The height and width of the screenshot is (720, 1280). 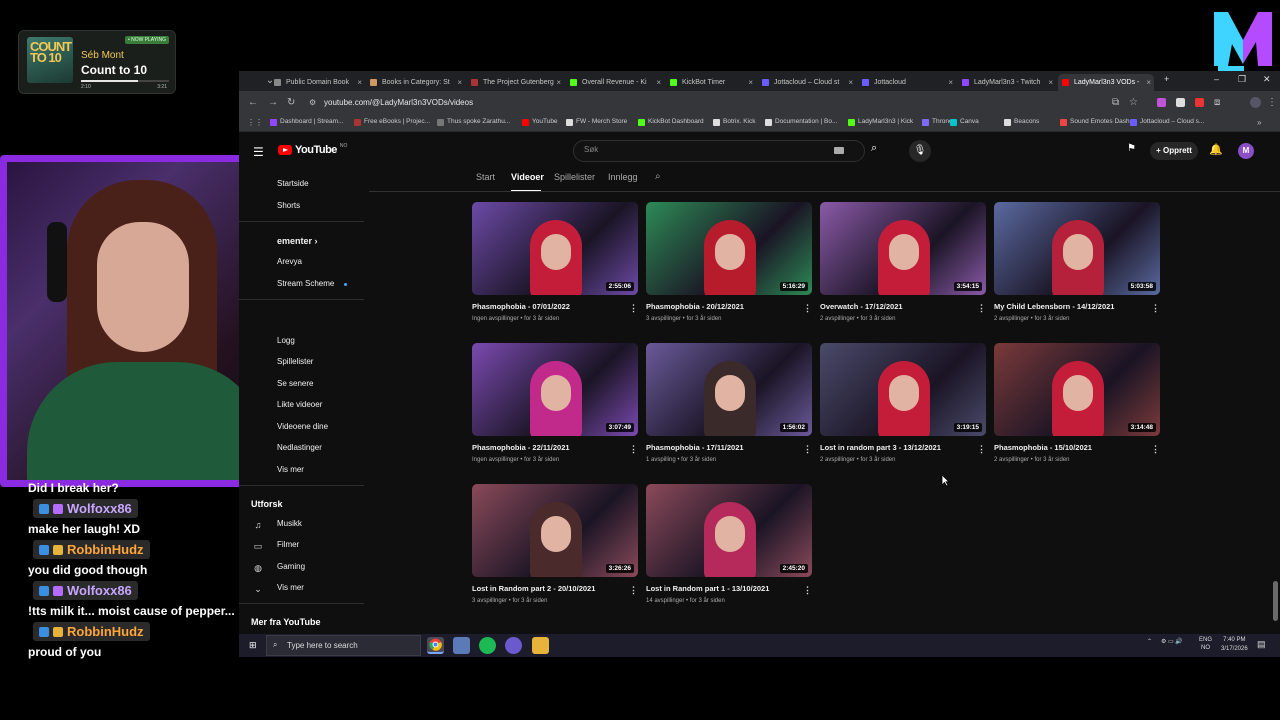 What do you see at coordinates (555, 389) in the screenshot?
I see `video-thumbnail: 3:07:49` at bounding box center [555, 389].